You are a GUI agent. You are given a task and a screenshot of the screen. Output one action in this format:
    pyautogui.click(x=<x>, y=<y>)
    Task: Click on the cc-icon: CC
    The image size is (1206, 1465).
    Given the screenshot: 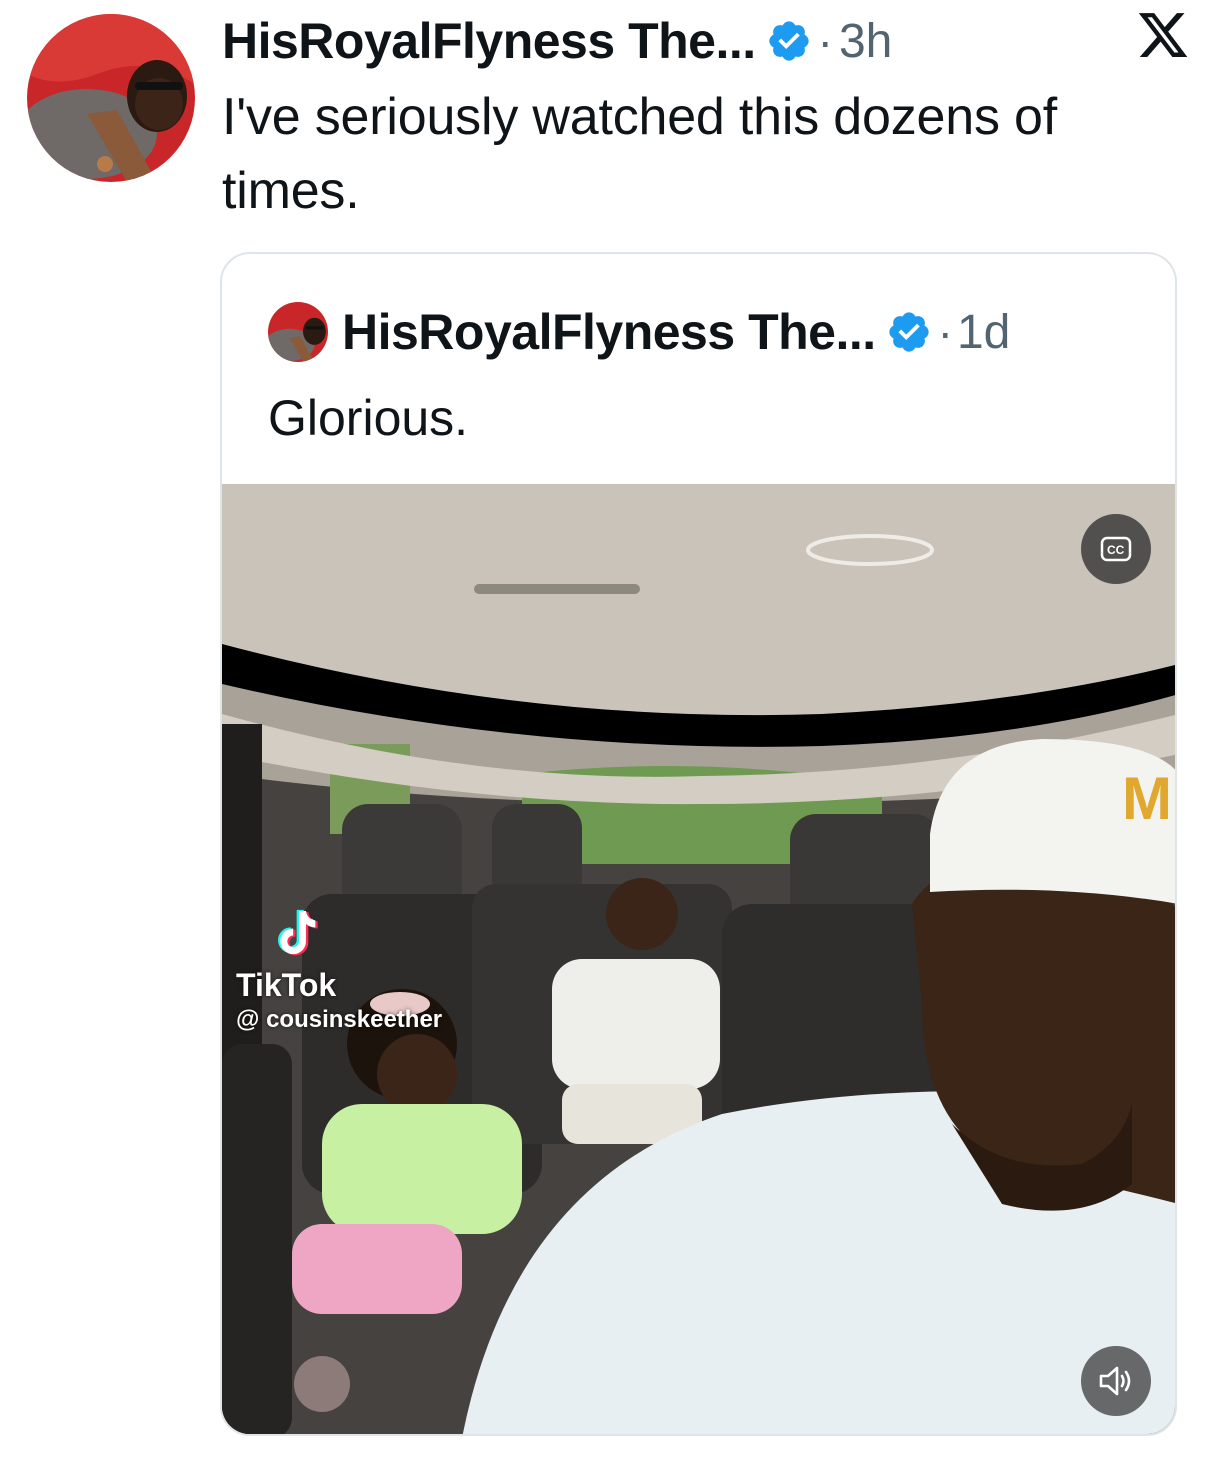 What is the action you would take?
    pyautogui.click(x=1116, y=549)
    